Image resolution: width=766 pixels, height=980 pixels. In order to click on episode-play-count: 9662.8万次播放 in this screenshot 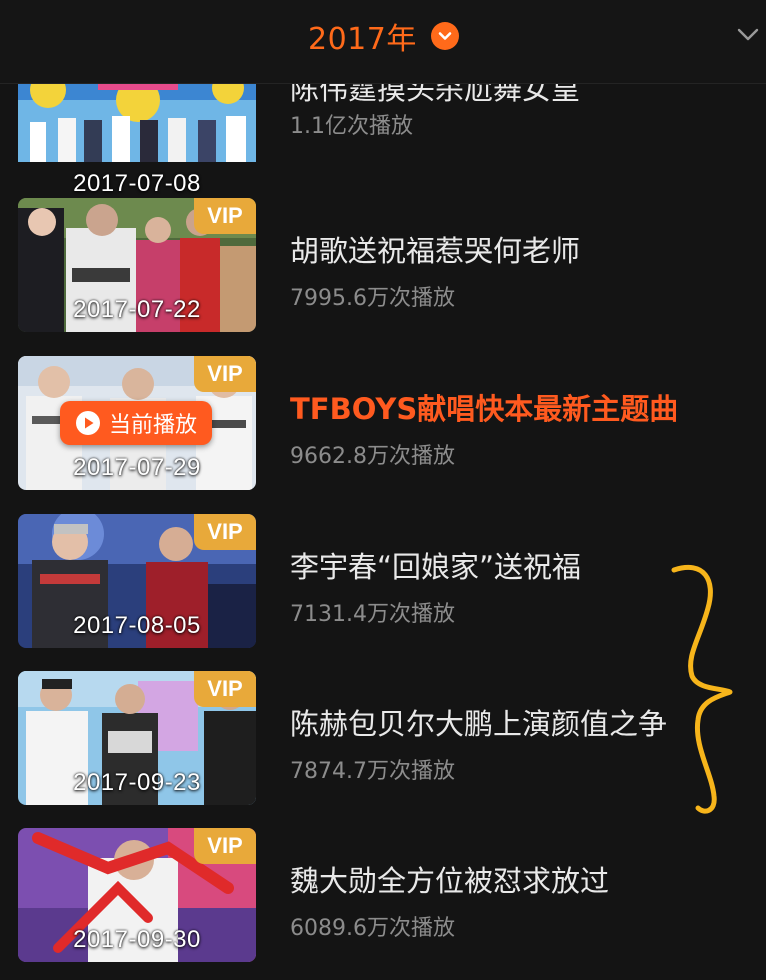, I will do `click(372, 456)`.